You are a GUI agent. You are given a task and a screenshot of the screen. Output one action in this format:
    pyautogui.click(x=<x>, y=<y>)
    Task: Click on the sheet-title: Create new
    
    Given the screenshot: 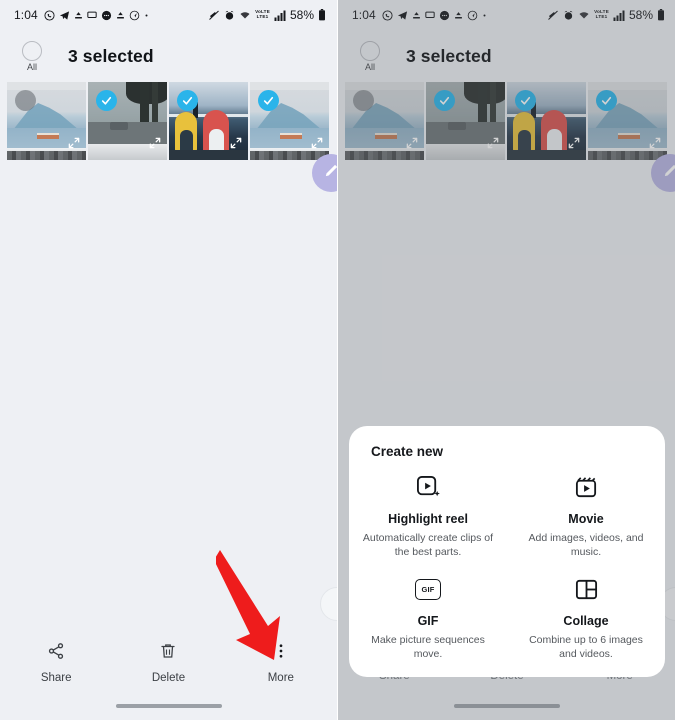 What is the action you would take?
    pyautogui.click(x=407, y=451)
    